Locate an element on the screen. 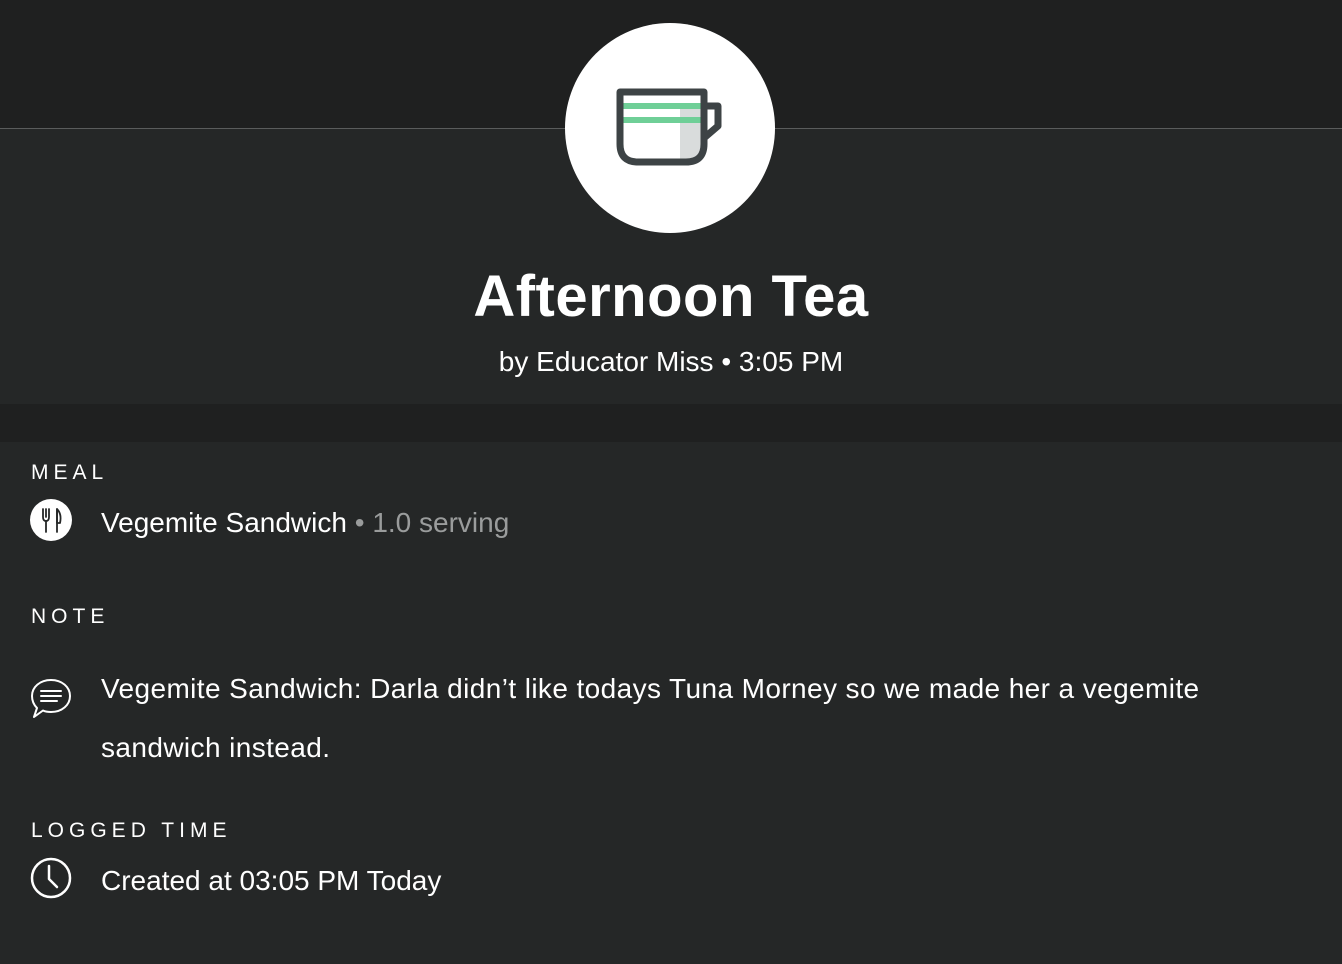 This screenshot has height=964, width=1342. note-section-label: NOTE is located at coordinates (70, 616).